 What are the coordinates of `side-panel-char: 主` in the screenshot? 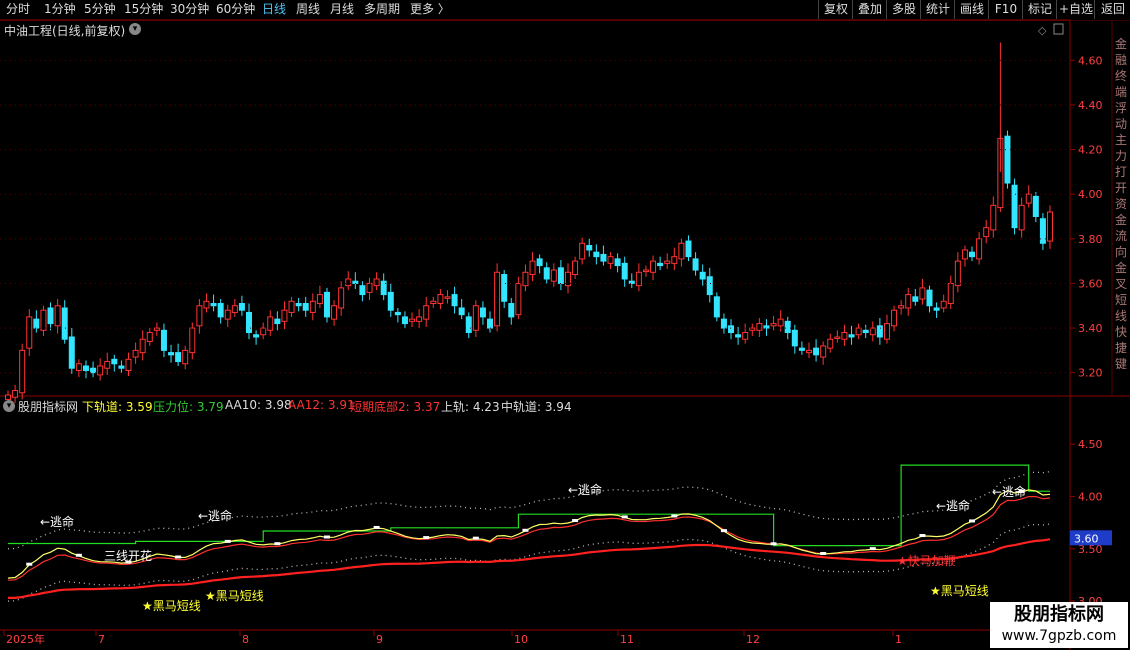 It's located at (1121, 140).